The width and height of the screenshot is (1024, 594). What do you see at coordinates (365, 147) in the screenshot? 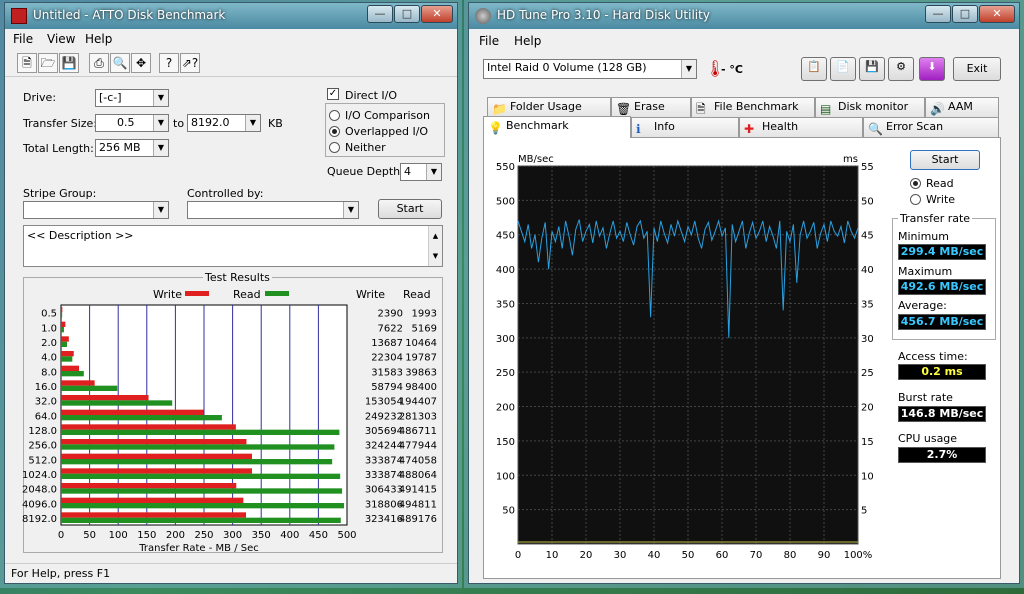
I see `neither-label: Neither` at bounding box center [365, 147].